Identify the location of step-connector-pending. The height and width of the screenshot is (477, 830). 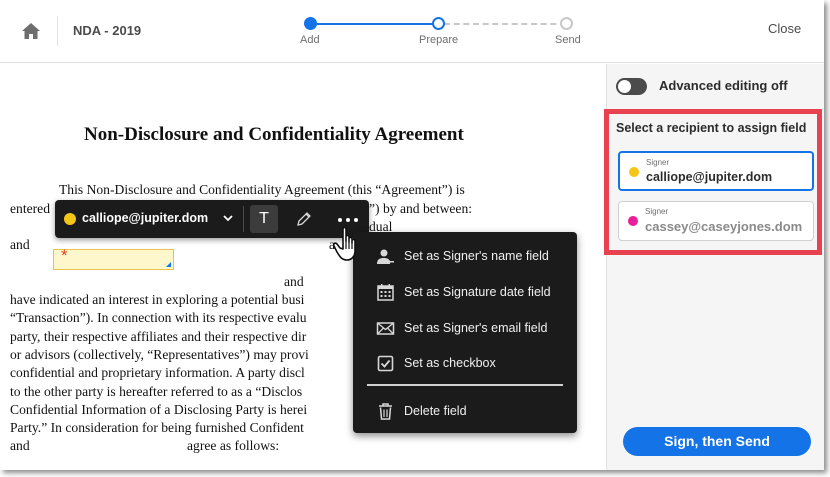
(505, 24).